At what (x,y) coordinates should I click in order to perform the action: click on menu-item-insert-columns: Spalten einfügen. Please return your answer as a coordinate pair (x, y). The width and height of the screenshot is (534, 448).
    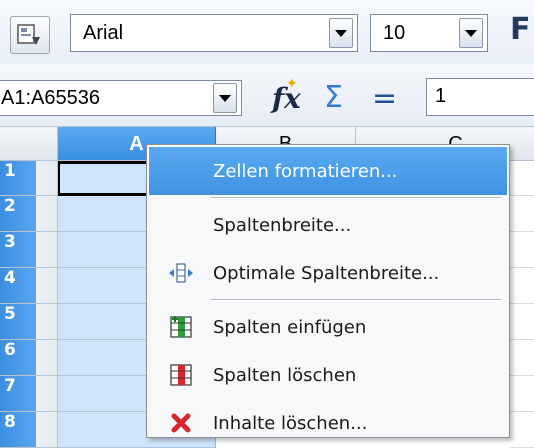
    Looking at the image, I should click on (328, 327).